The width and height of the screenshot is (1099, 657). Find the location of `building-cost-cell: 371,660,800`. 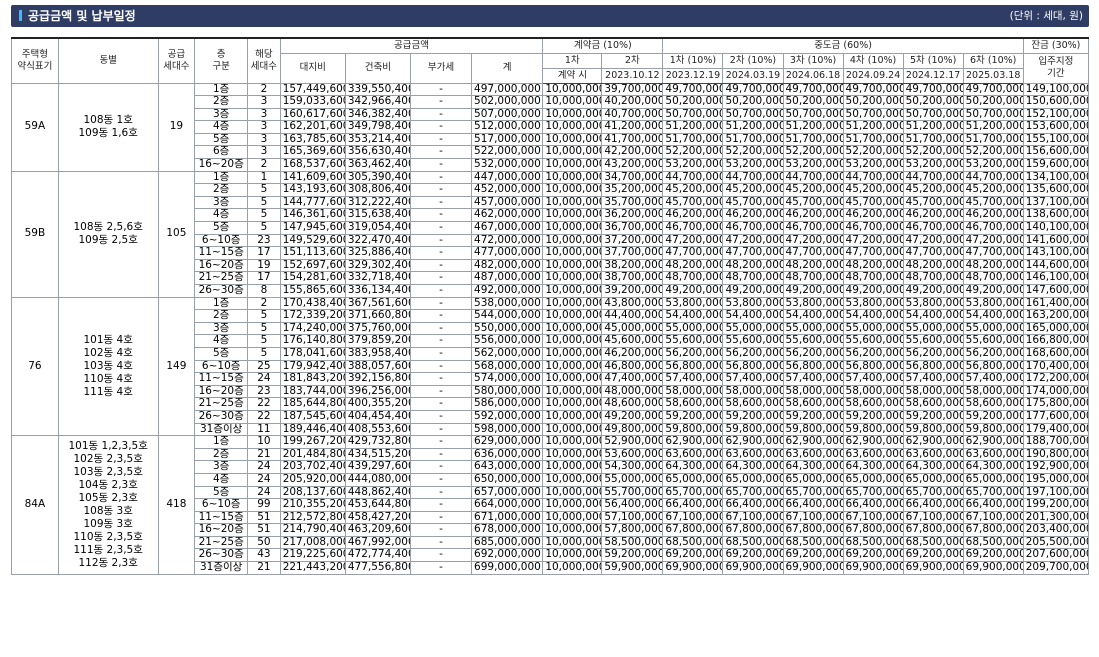

building-cost-cell: 371,660,800 is located at coordinates (377, 316).